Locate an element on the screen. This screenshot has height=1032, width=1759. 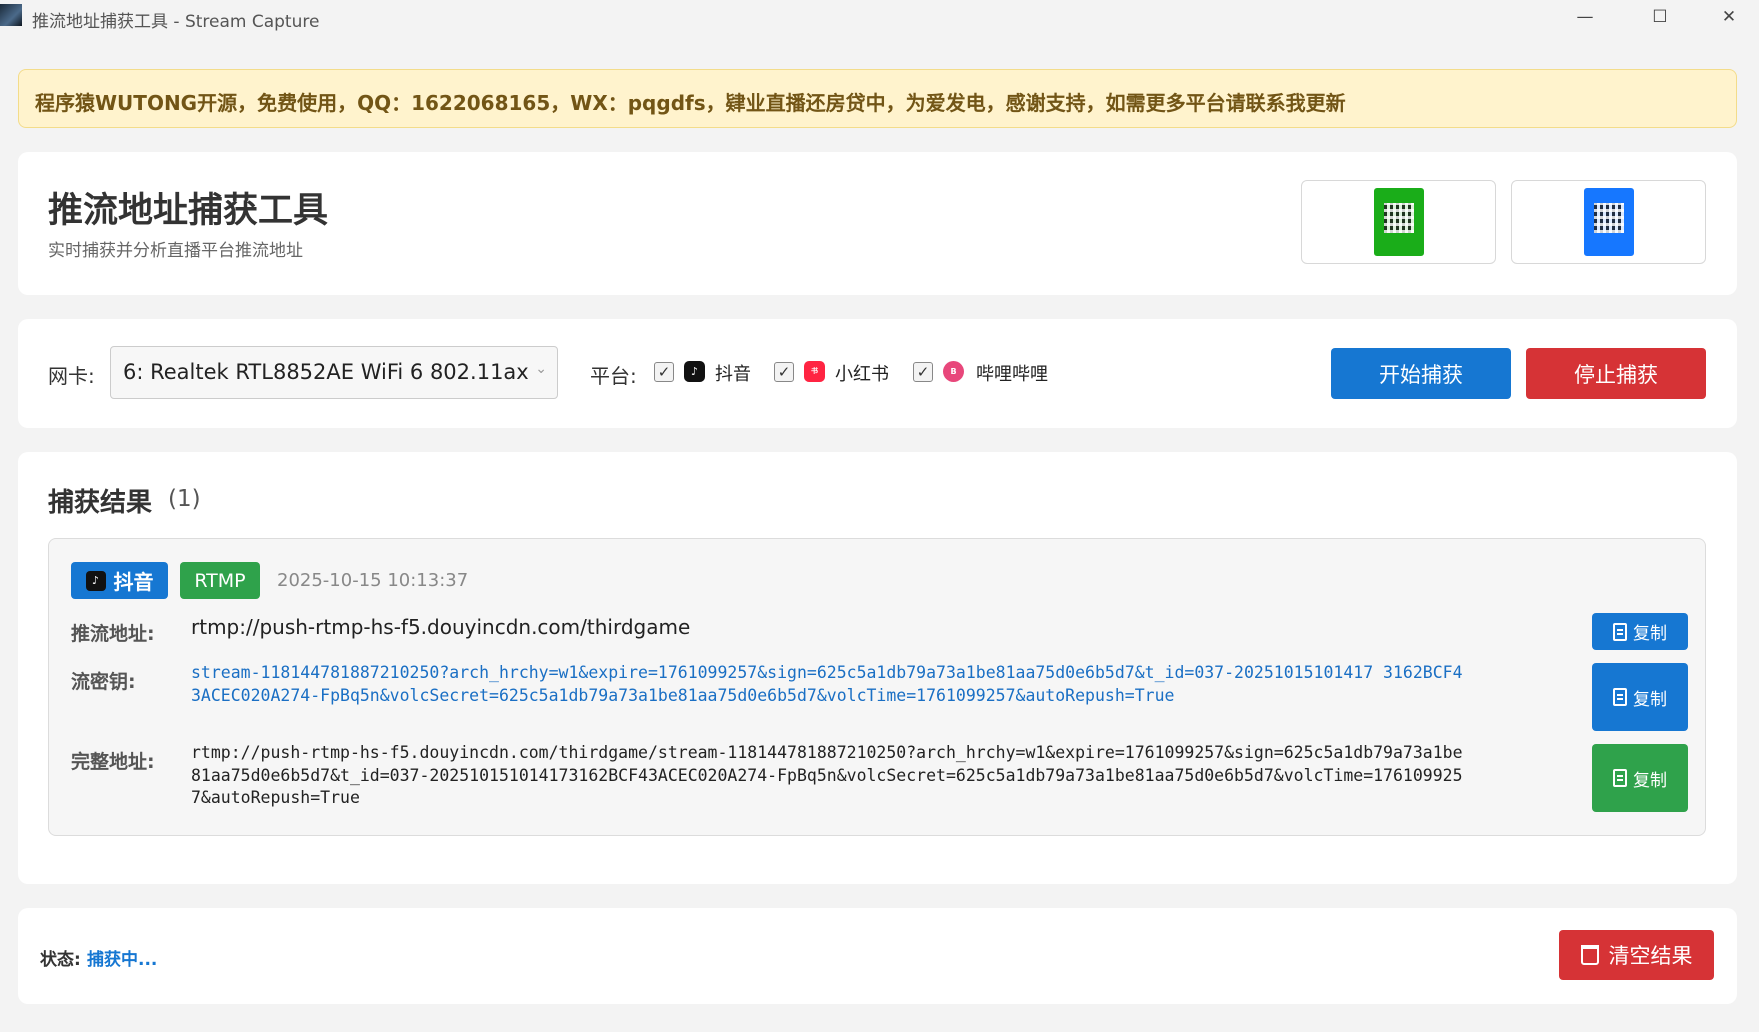
close-button: ✕ is located at coordinates (1729, 17).